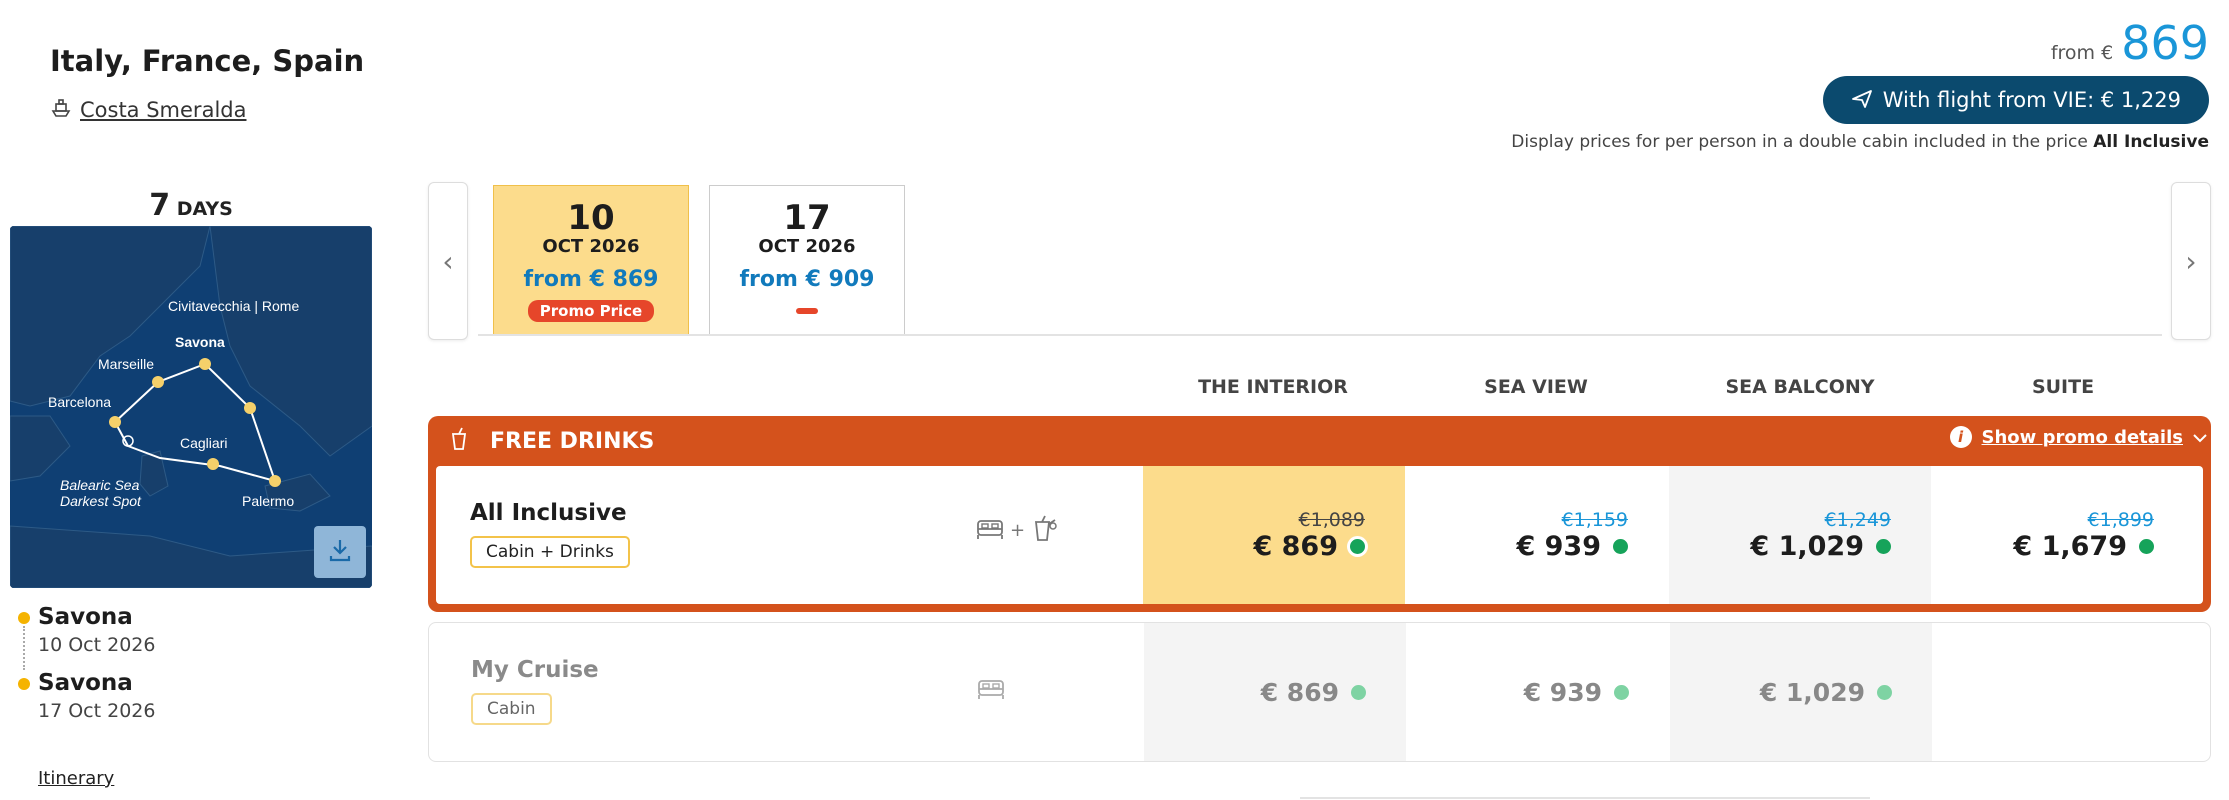 The height and width of the screenshot is (800, 2229). Describe the element at coordinates (1299, 692) in the screenshot. I see `price-value: € 869` at that location.